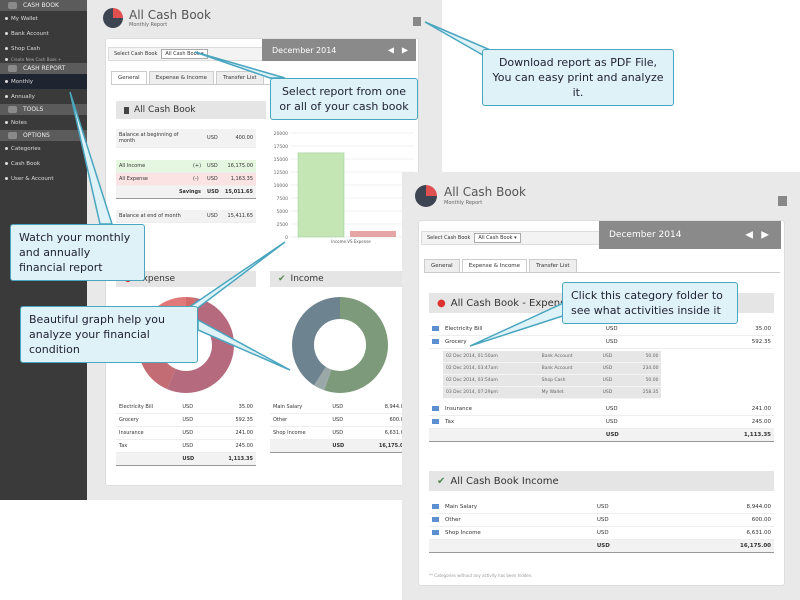 The height and width of the screenshot is (600, 800). Describe the element at coordinates (234, 276) in the screenshot. I see `pointer-graph-bar` at that location.